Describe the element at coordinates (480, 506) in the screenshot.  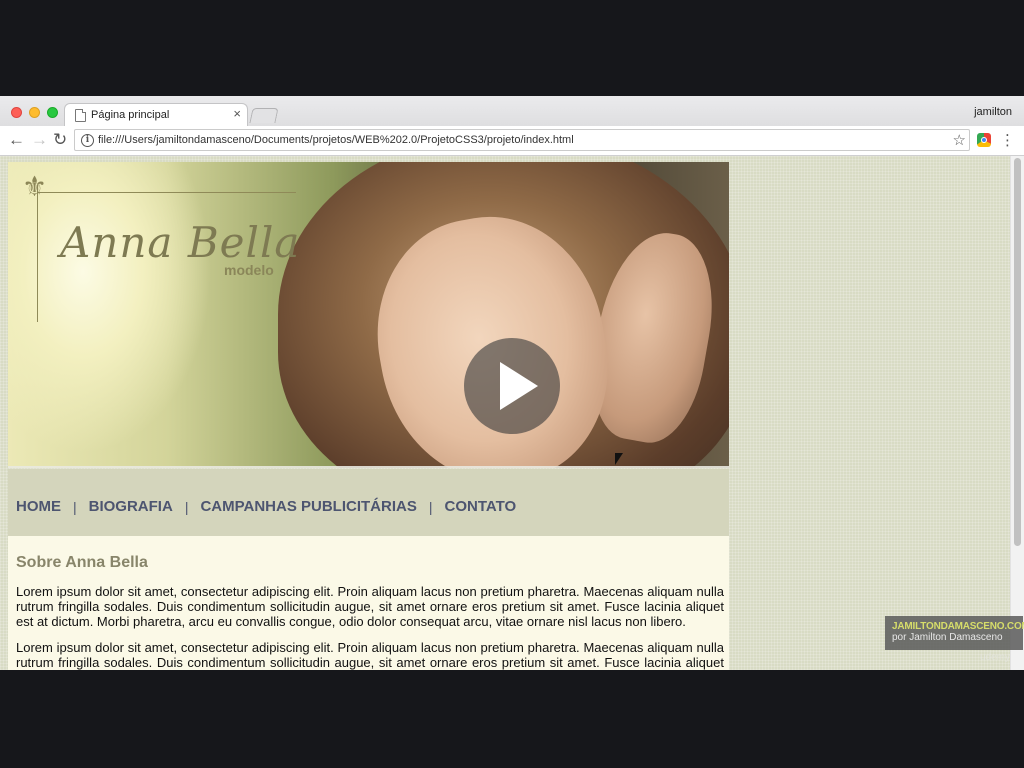
I see `nav-link-contato: CONTATO` at that location.